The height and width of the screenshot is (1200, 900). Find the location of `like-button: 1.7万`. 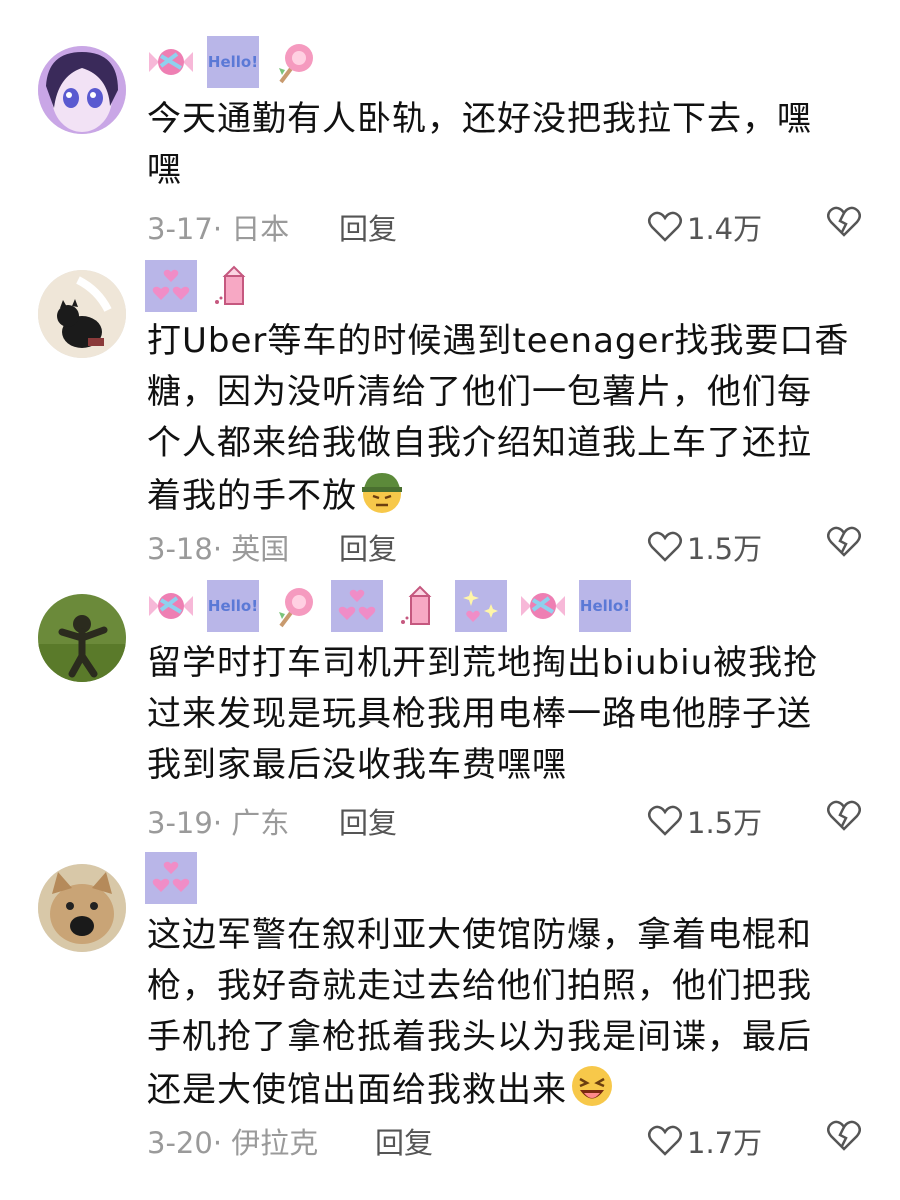

like-button: 1.7万 is located at coordinates (704, 1141).